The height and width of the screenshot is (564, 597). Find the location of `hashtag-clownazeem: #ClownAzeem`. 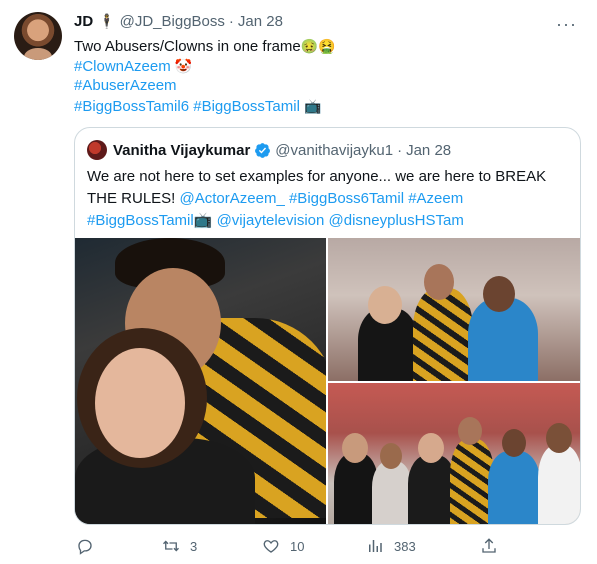

hashtag-clownazeem: #ClownAzeem is located at coordinates (122, 66).